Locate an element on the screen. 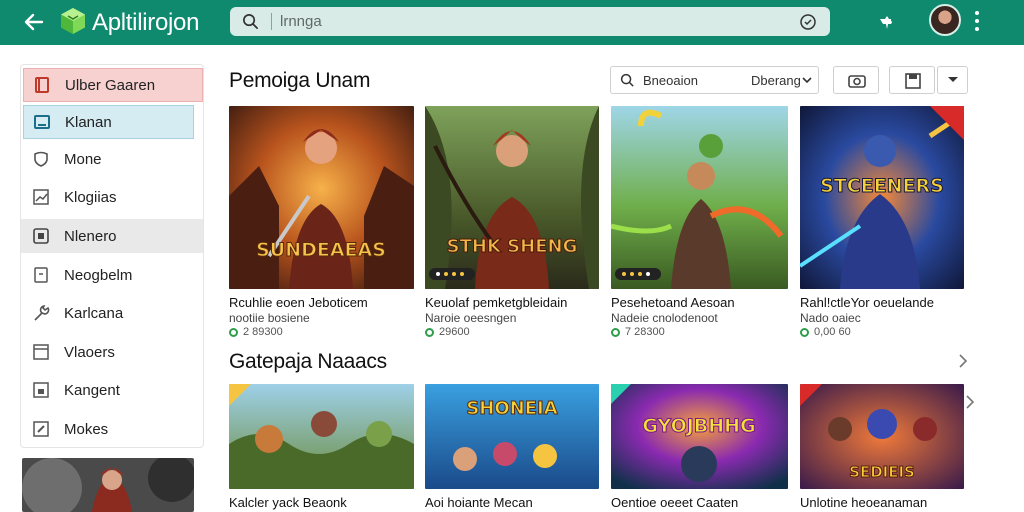 The height and width of the screenshot is (512, 1024). window-icon is located at coordinates (41, 352).